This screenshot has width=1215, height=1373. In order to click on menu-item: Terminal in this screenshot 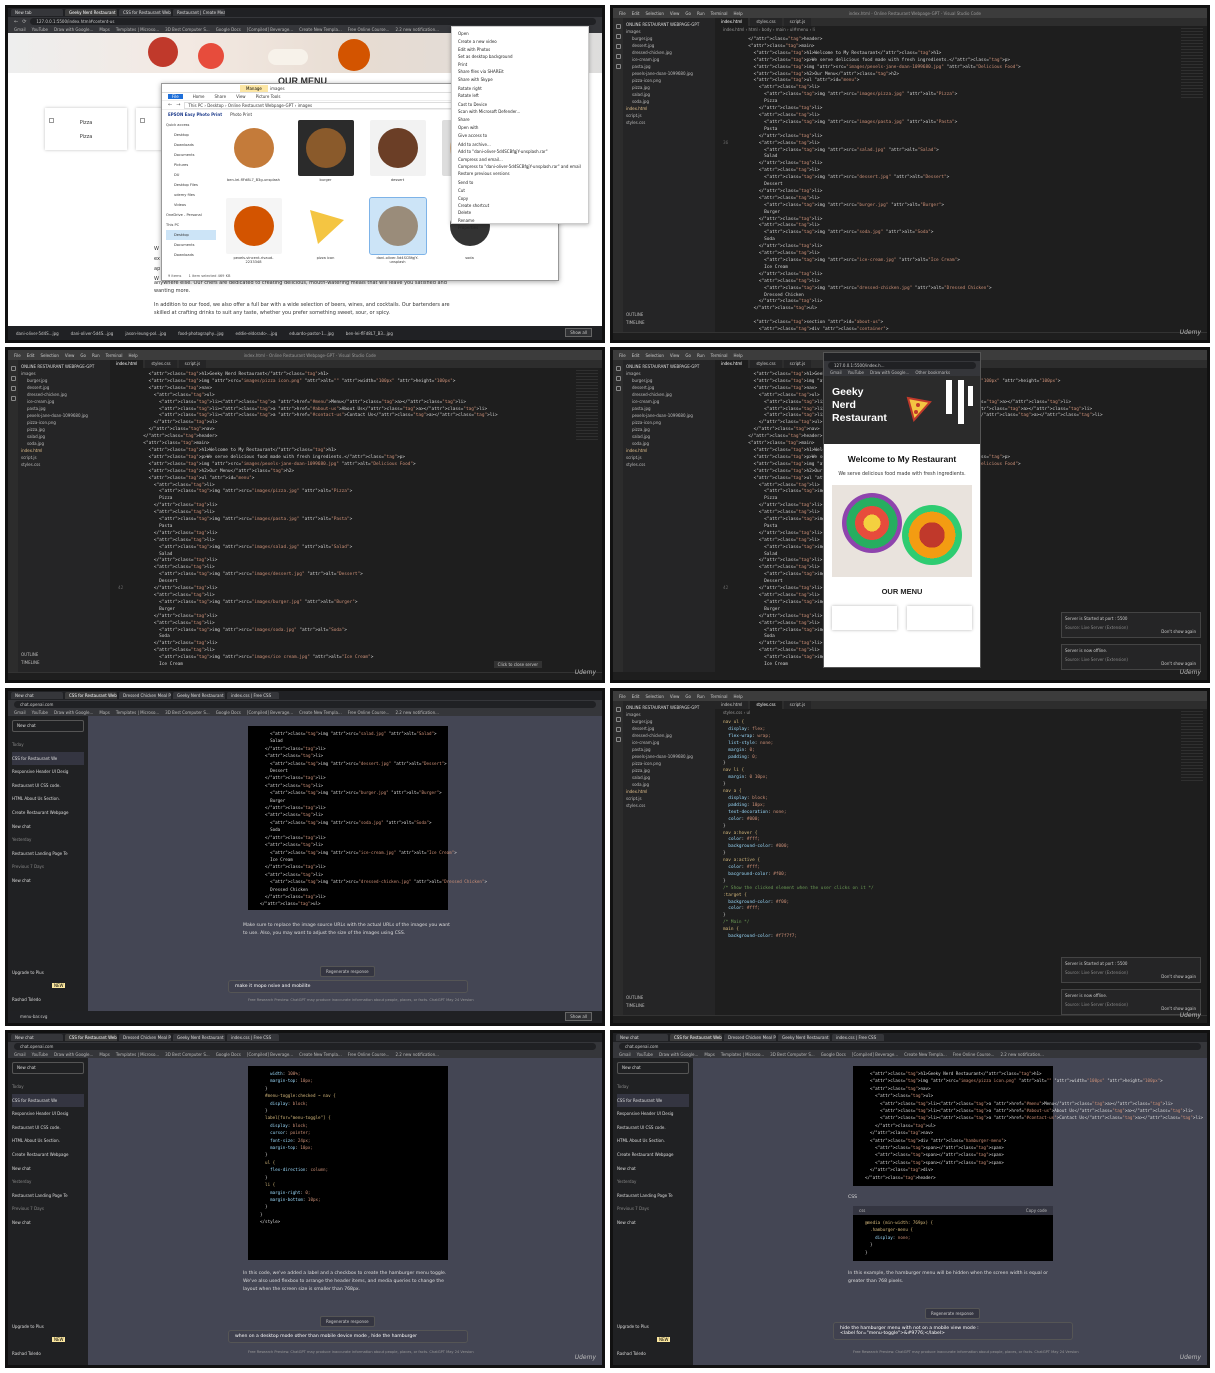, I will do `click(719, 696)`.